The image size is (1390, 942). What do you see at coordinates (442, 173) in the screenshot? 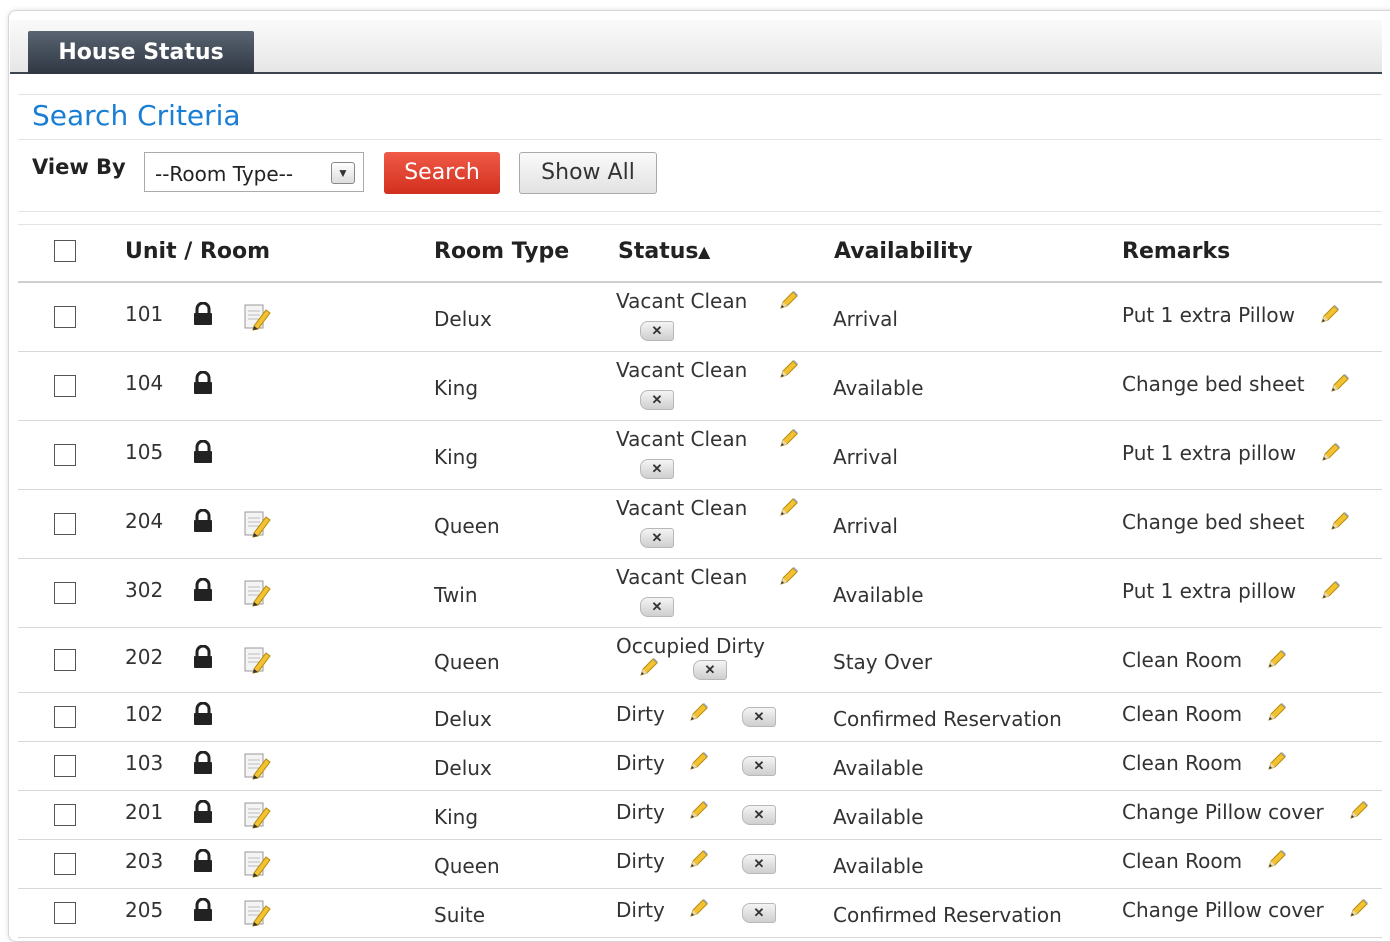
I see `search-button: Search` at bounding box center [442, 173].